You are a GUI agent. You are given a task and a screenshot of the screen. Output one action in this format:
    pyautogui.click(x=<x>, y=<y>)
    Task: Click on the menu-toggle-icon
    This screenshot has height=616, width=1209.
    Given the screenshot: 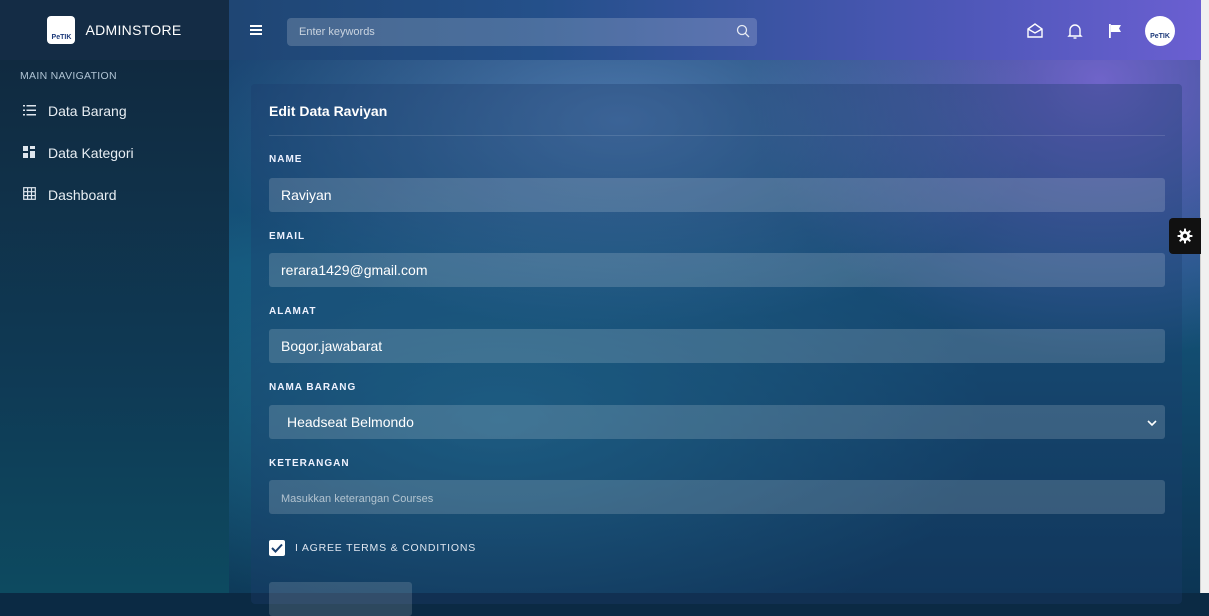 What is the action you would take?
    pyautogui.click(x=256, y=31)
    